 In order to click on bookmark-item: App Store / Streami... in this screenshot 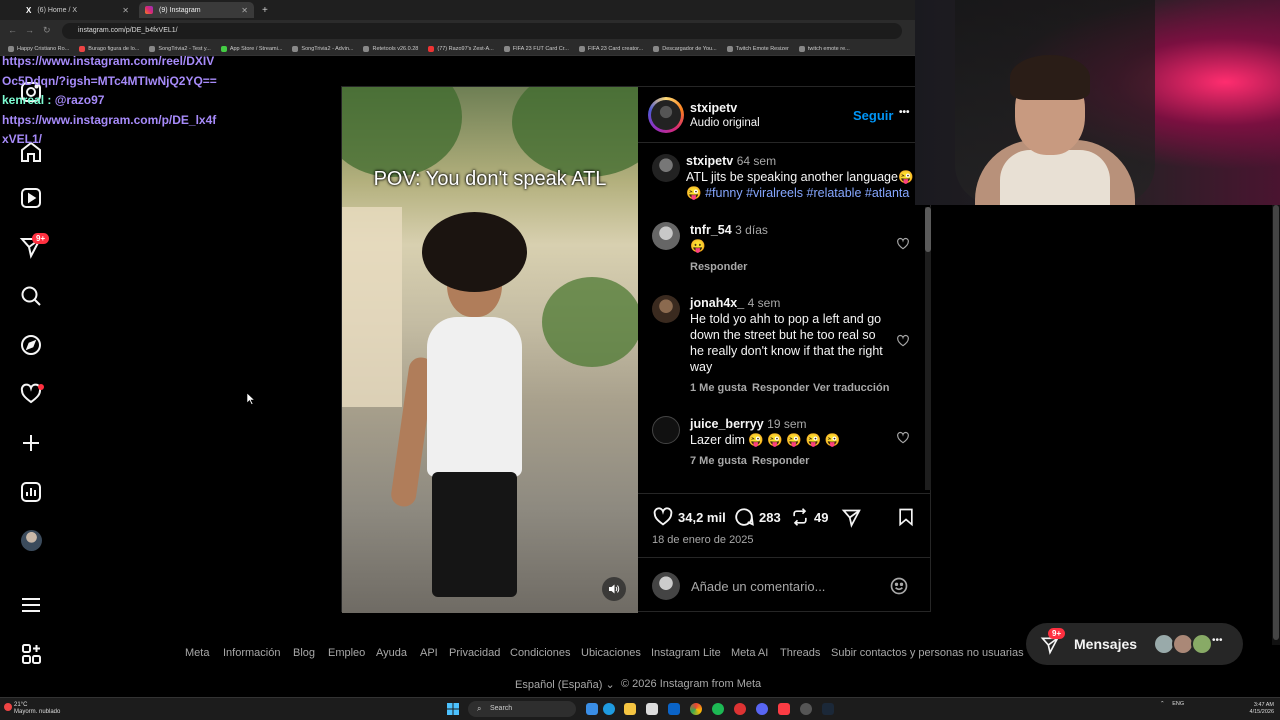, I will do `click(251, 48)`.